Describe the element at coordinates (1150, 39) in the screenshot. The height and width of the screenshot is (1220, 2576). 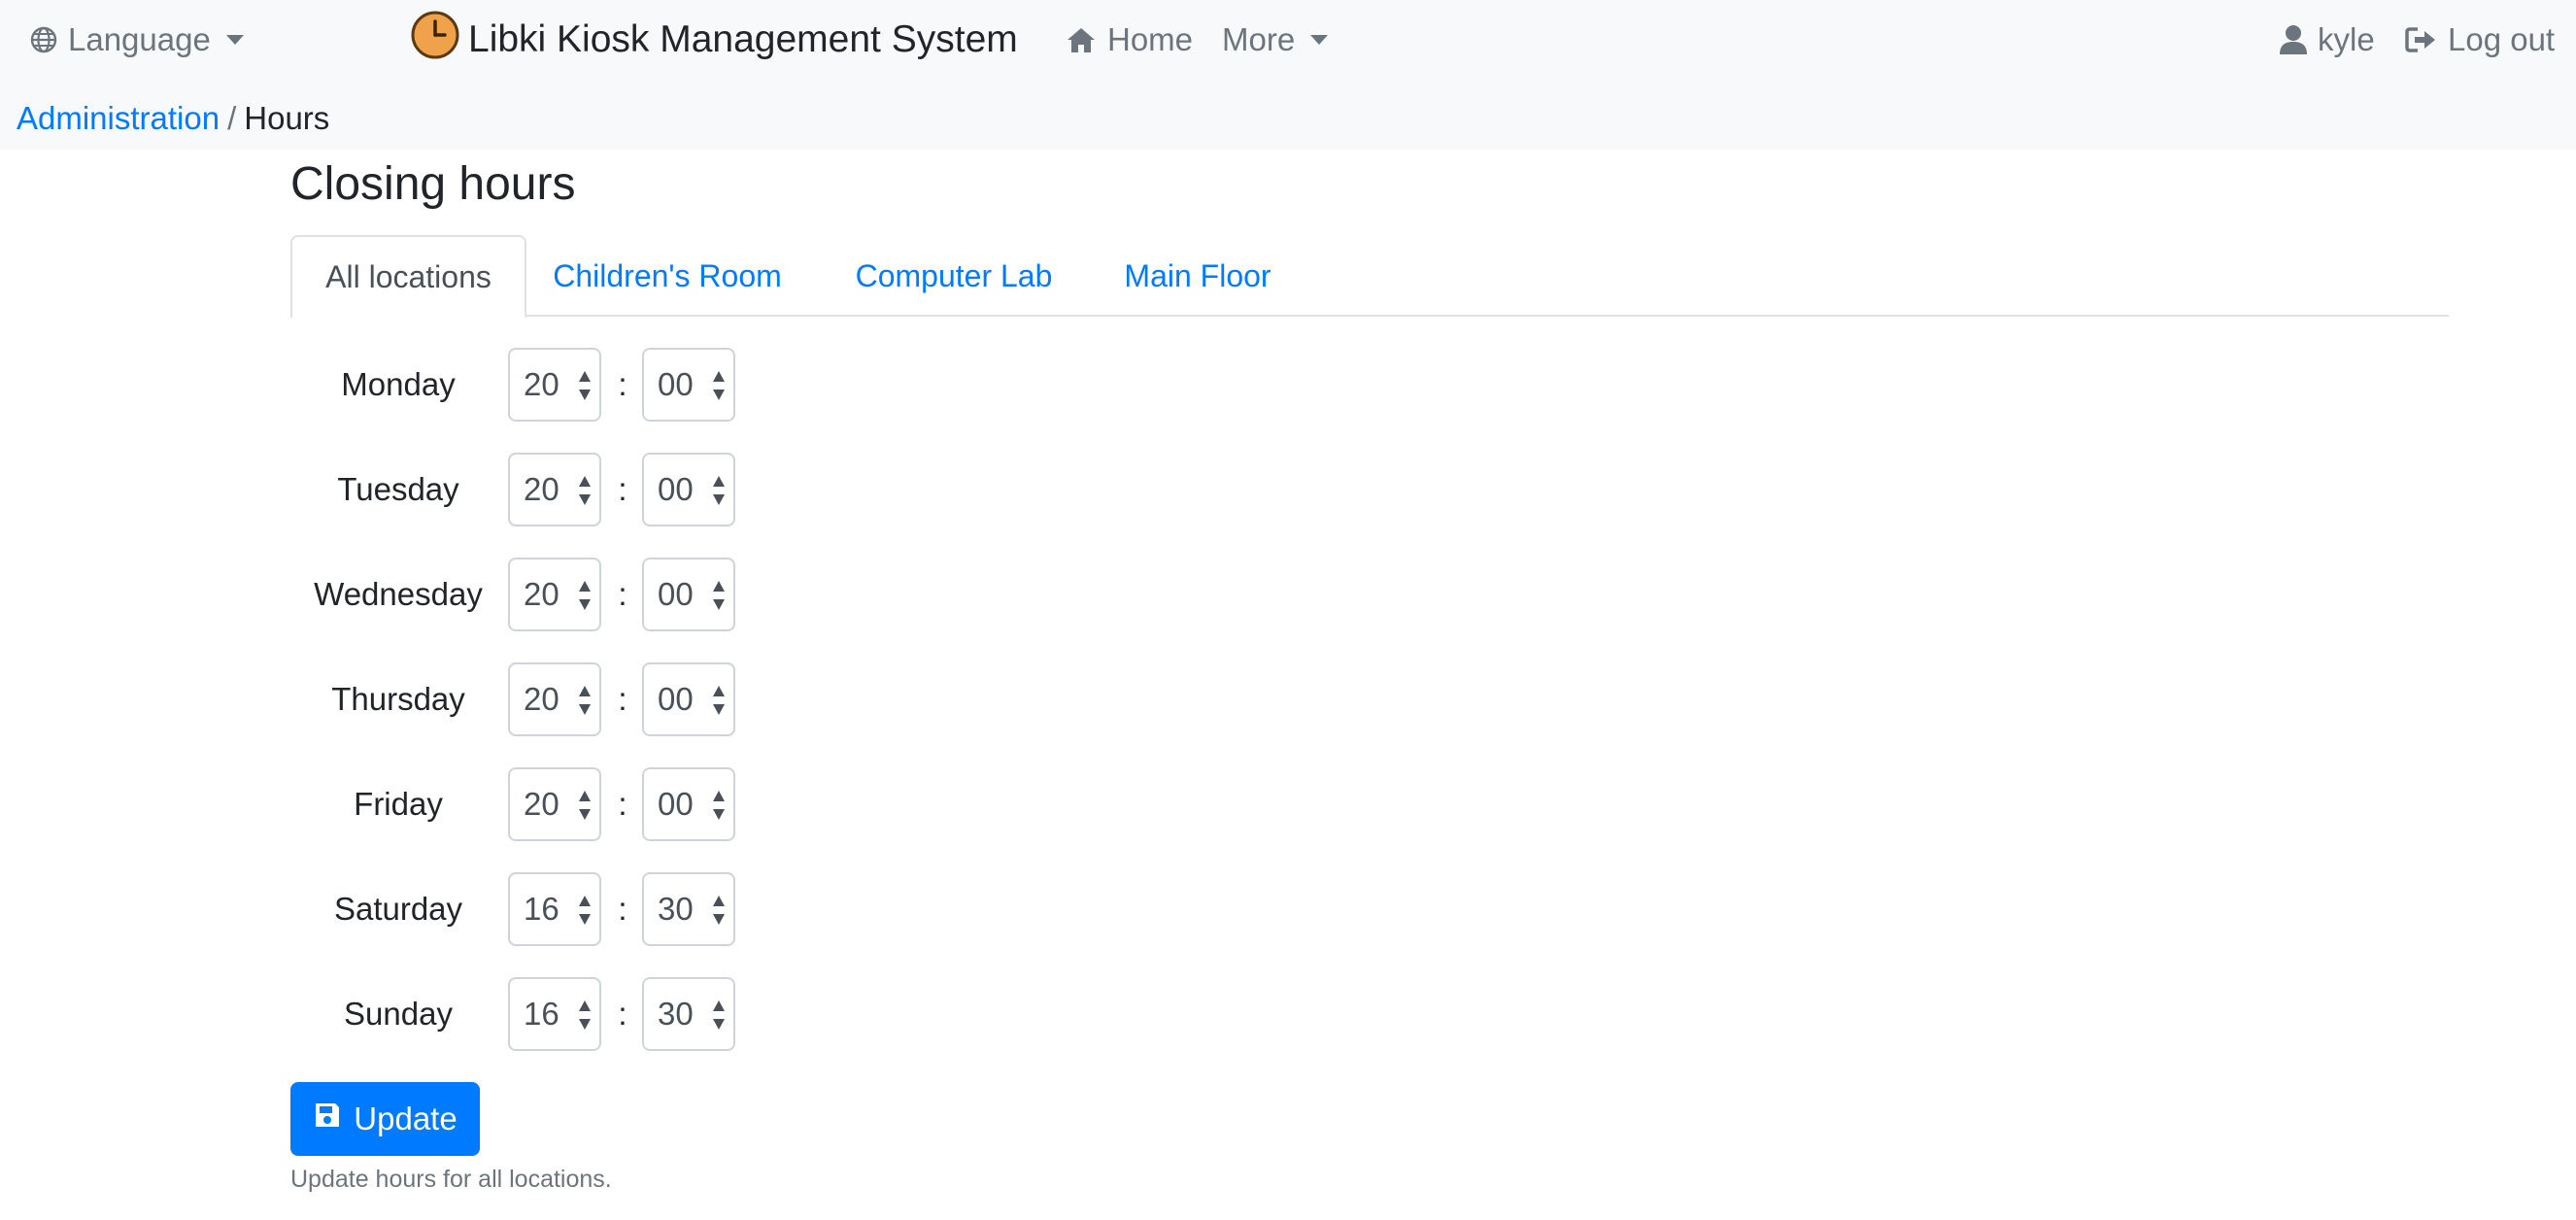
I see `home-label: Home` at that location.